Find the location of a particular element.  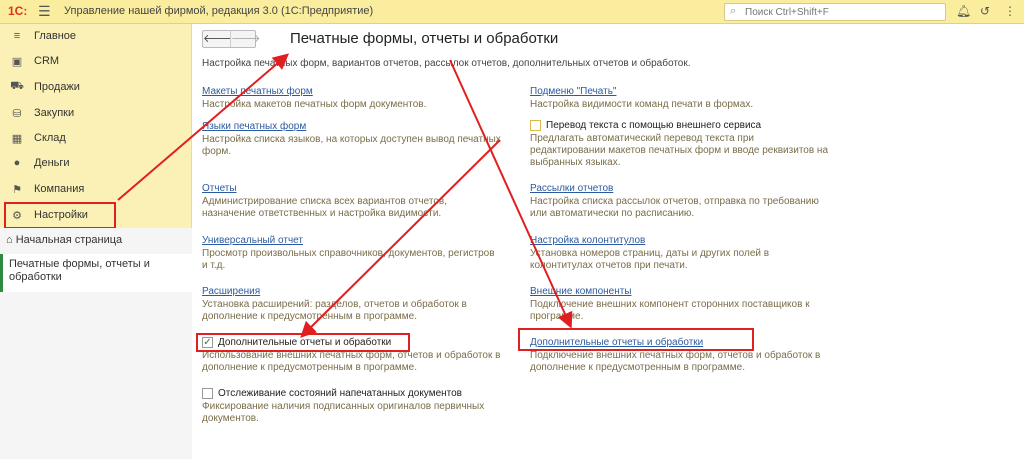

print-languages-link: Языки печатных форм is located at coordinates (352, 126).